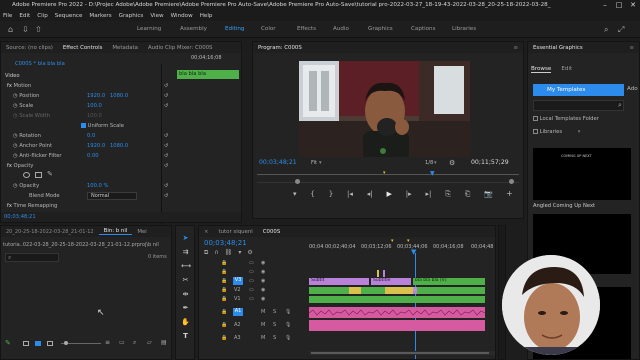 The image size is (640, 360). Describe the element at coordinates (107, 342) in the screenshot. I see `sort-icon: ≡` at that location.